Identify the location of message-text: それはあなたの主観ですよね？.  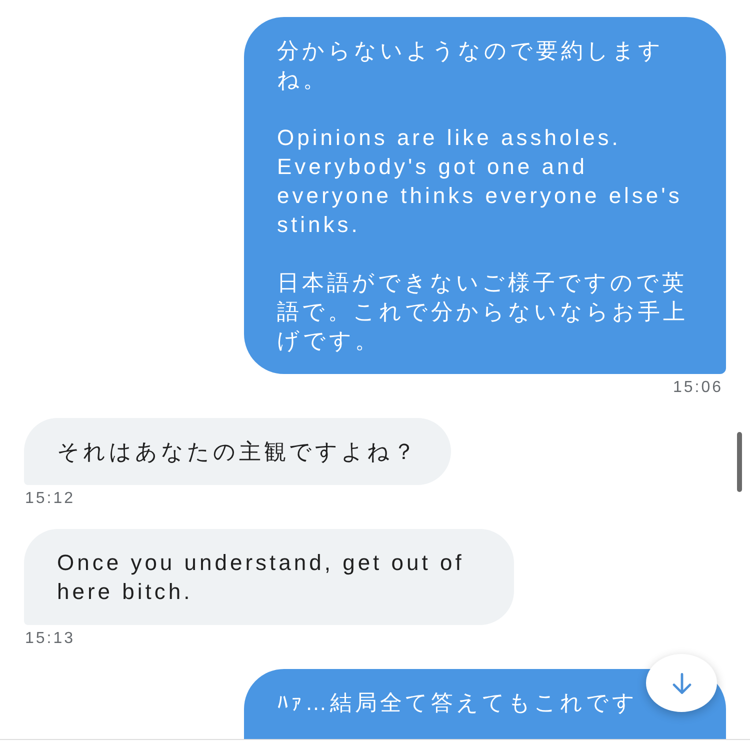
(237, 452).